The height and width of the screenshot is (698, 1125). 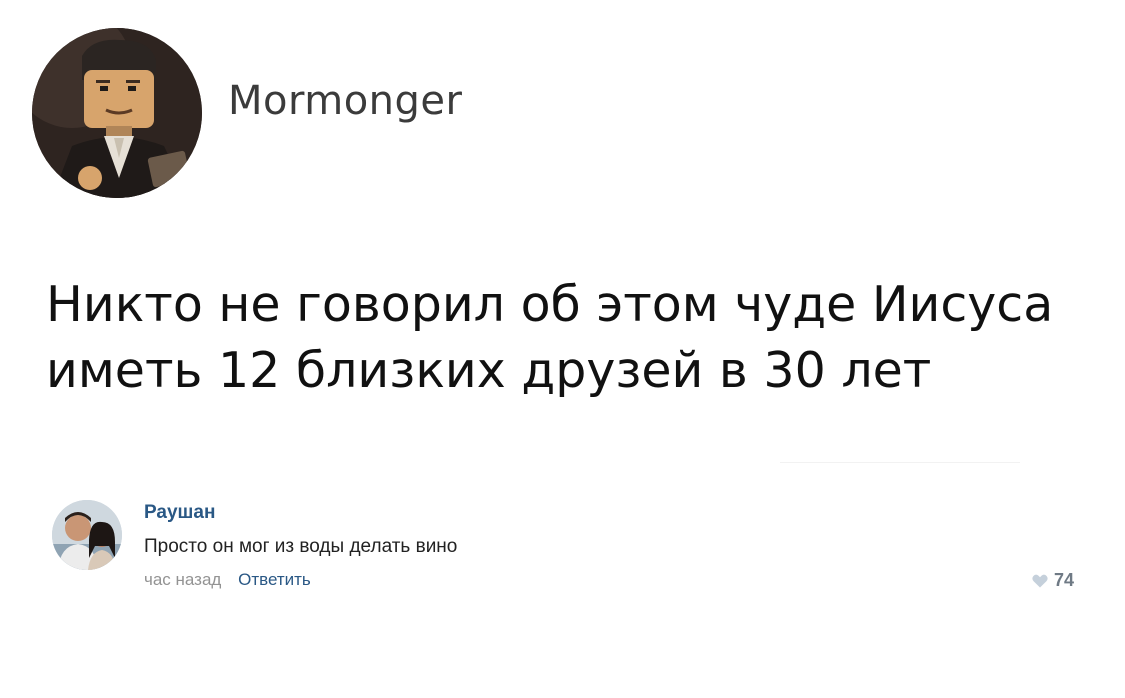 I want to click on comment-meta: час назад Ответить, so click(x=227, y=580).